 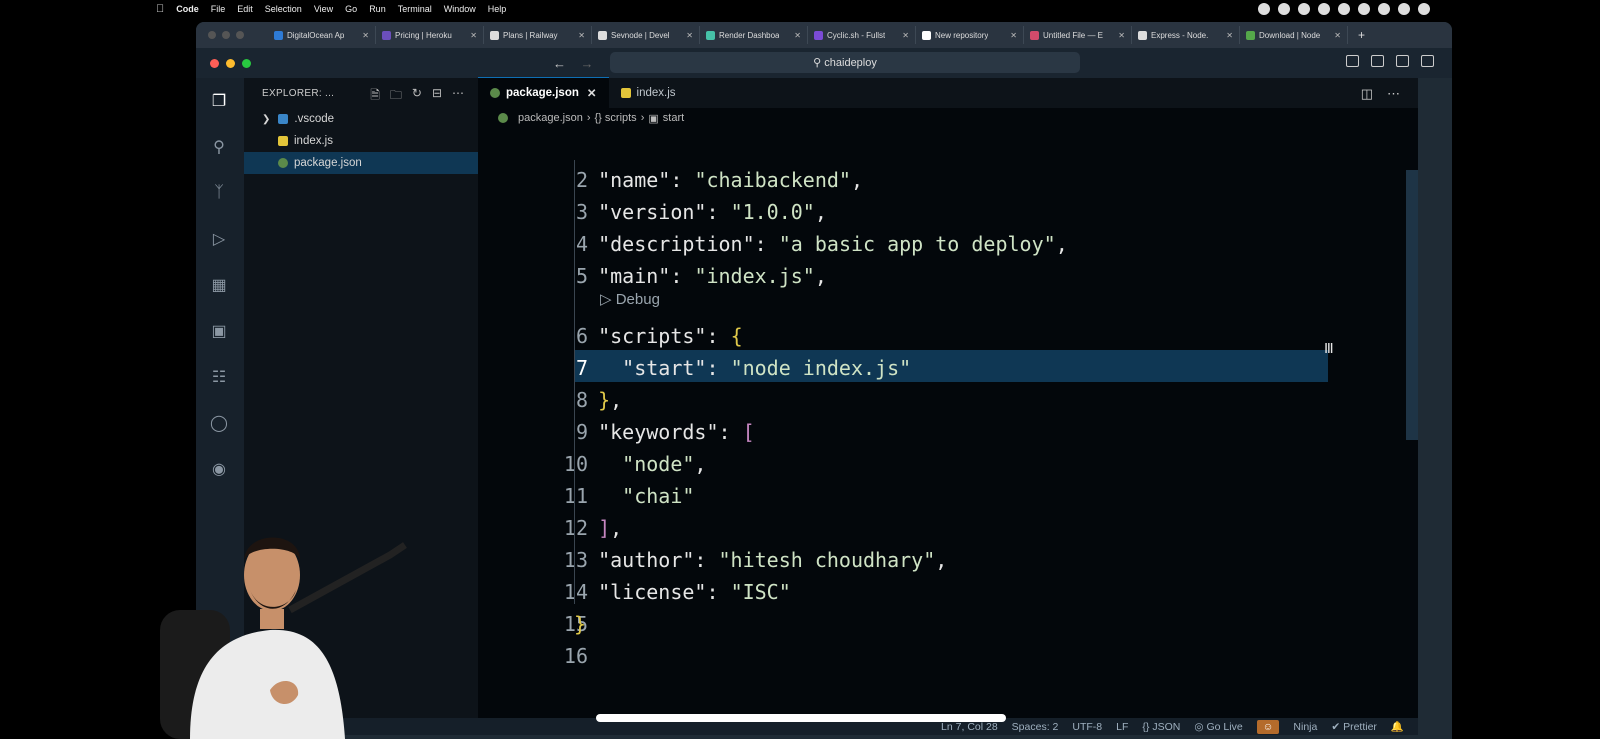 What do you see at coordinates (415, 9) in the screenshot?
I see `menu-terminal: Terminal` at bounding box center [415, 9].